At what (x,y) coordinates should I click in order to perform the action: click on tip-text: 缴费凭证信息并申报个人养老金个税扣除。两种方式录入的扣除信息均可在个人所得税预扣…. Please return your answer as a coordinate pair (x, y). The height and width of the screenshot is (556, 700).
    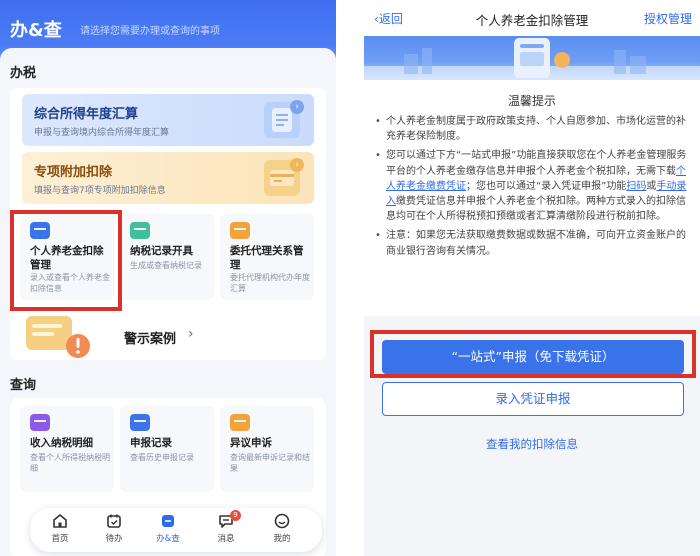
    Looking at the image, I should click on (536, 209).